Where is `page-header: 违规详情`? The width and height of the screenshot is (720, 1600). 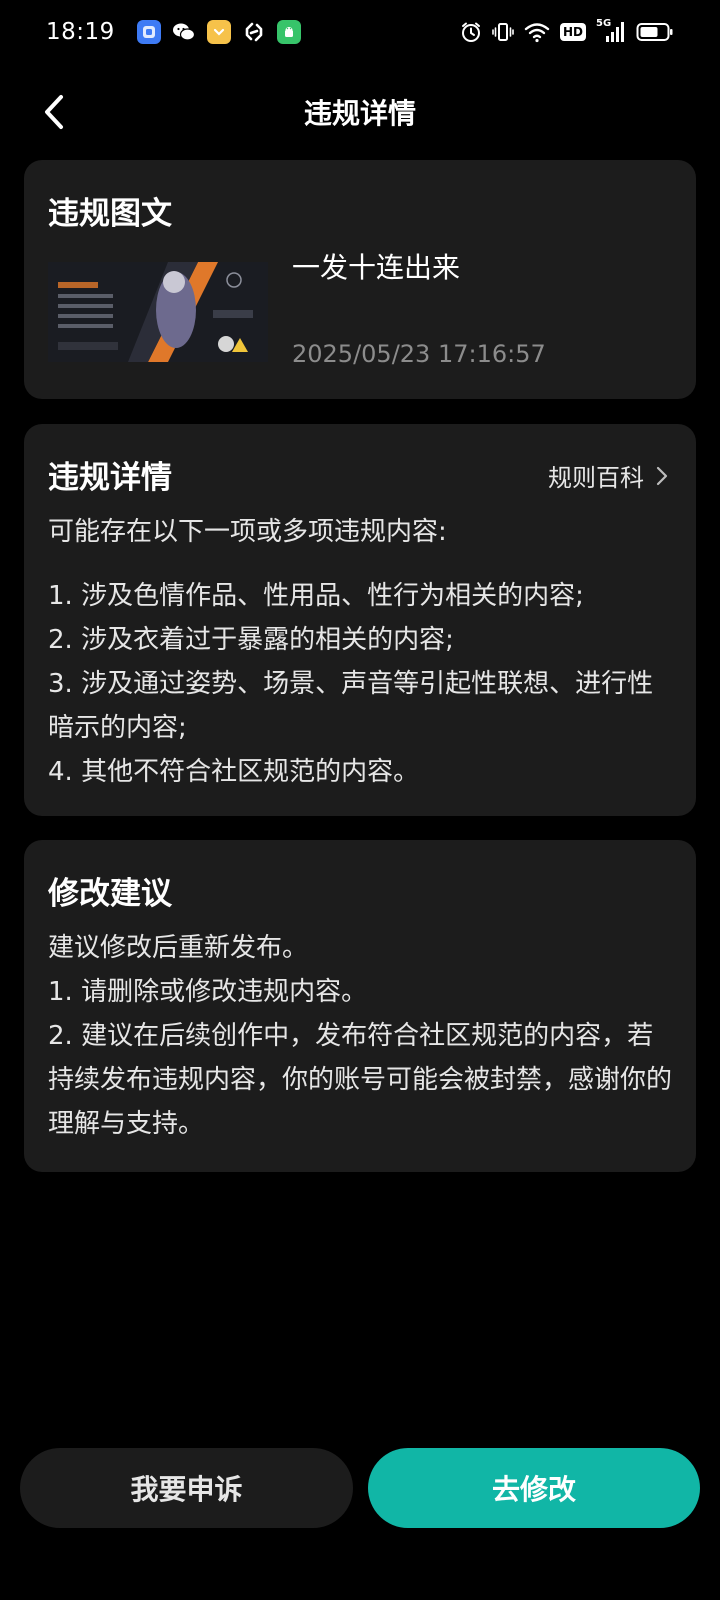 page-header: 违规详情 is located at coordinates (360, 112).